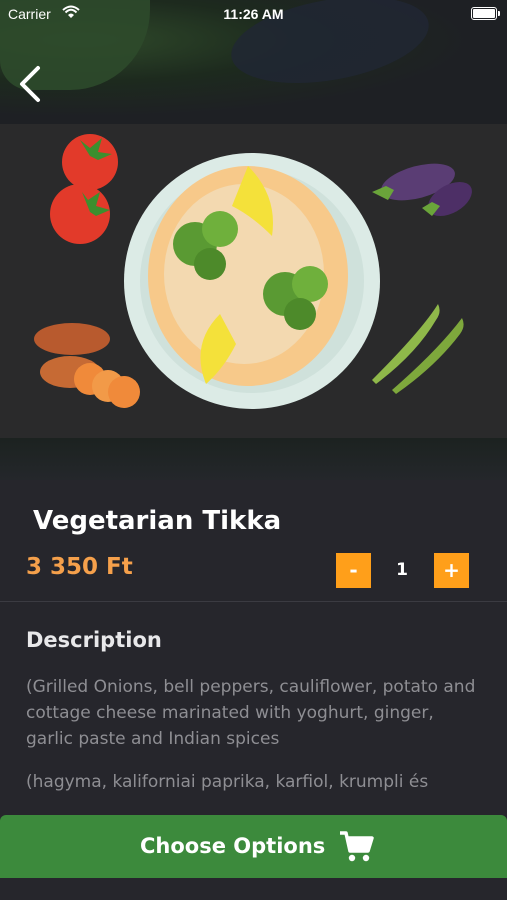 This screenshot has width=507, height=900. I want to click on tomato-icon, so click(84, 189).